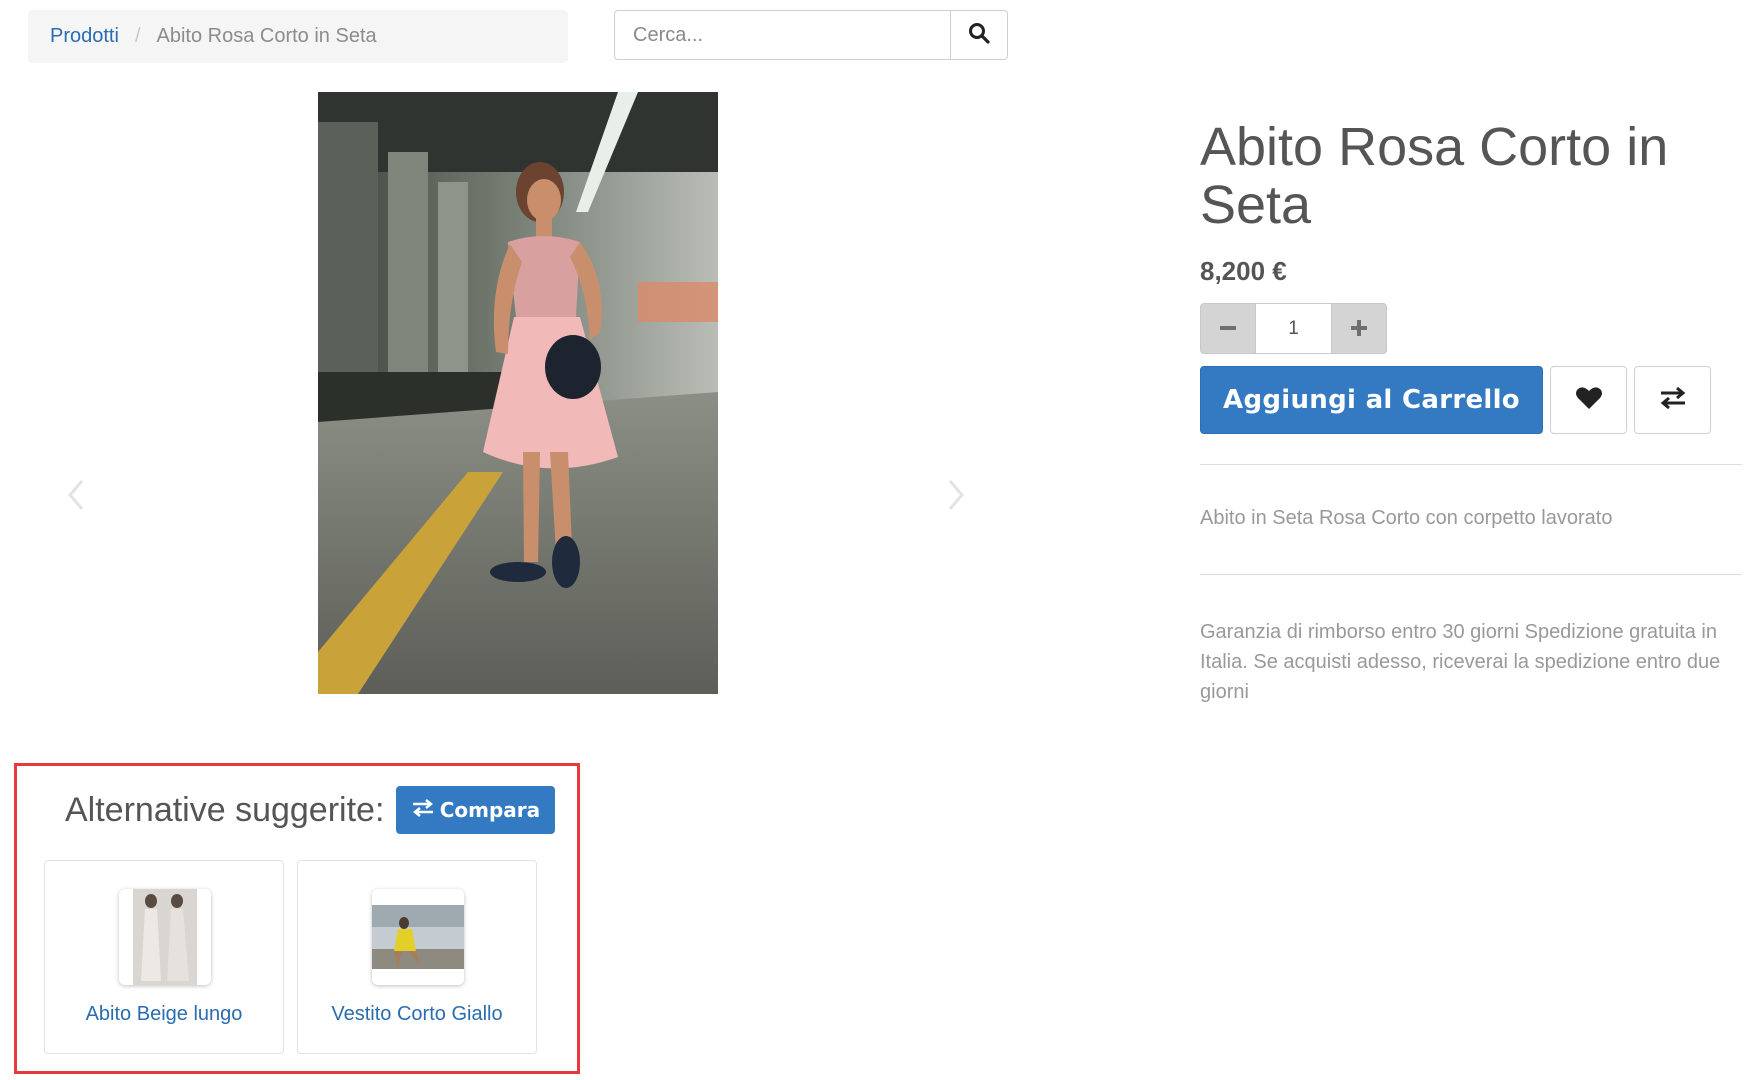 The image size is (1750, 1080). What do you see at coordinates (266, 36) in the screenshot?
I see `breadcrumb-current: Abito Rosa Corto in Seta` at bounding box center [266, 36].